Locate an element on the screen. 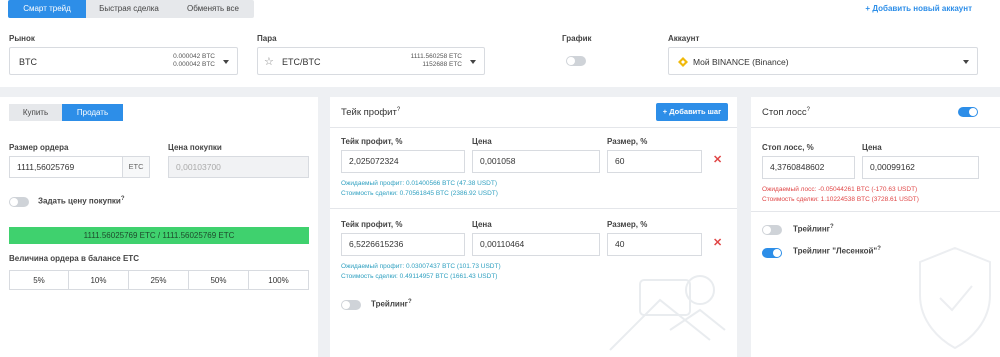  tp-trailing-label: Трейлинг? is located at coordinates (391, 304).